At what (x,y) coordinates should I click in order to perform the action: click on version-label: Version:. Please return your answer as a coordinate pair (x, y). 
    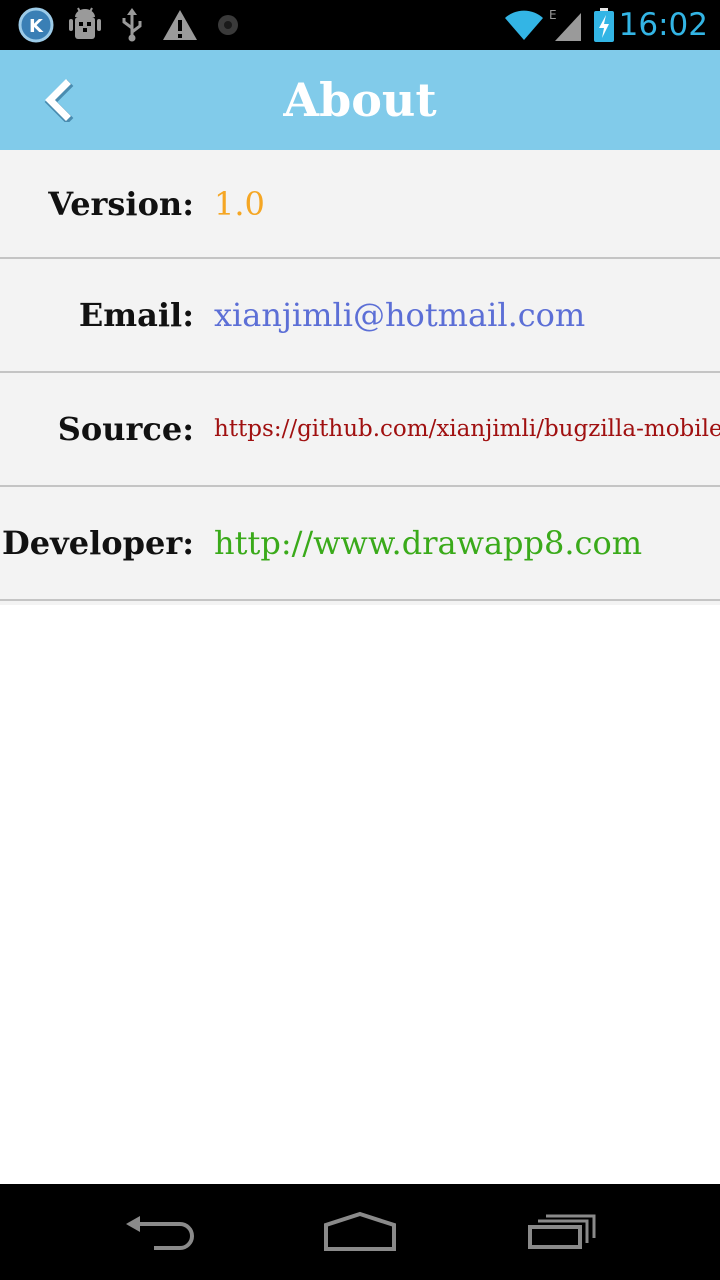
    Looking at the image, I should click on (121, 203).